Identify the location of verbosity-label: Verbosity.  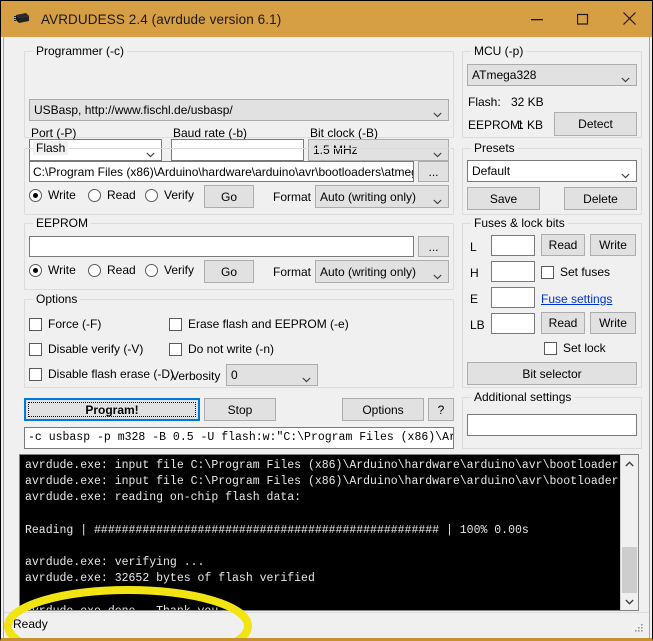
(196, 376).